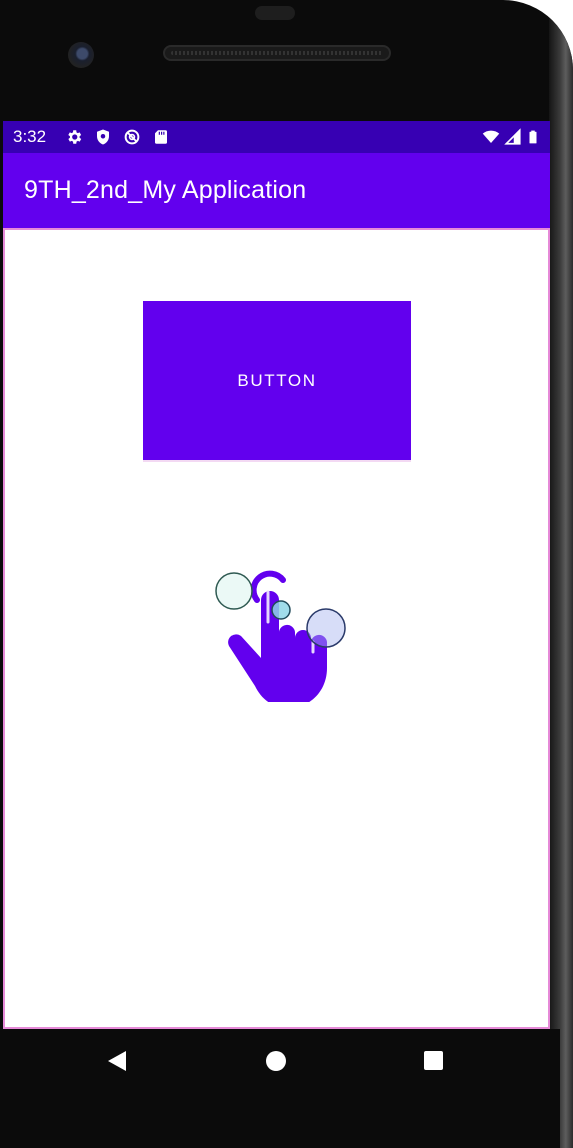 Image resolution: width=573 pixels, height=1148 pixels. I want to click on status-icons-right, so click(511, 137).